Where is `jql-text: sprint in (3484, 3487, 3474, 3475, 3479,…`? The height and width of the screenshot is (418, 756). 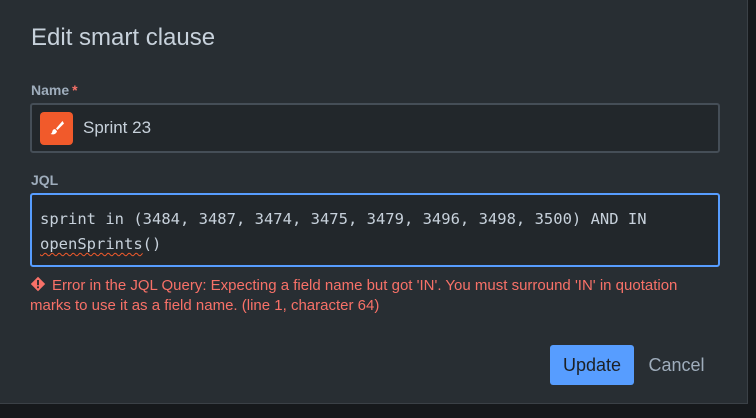
jql-text: sprint in (3484, 3487, 3474, 3475, 3479,… is located at coordinates (348, 219).